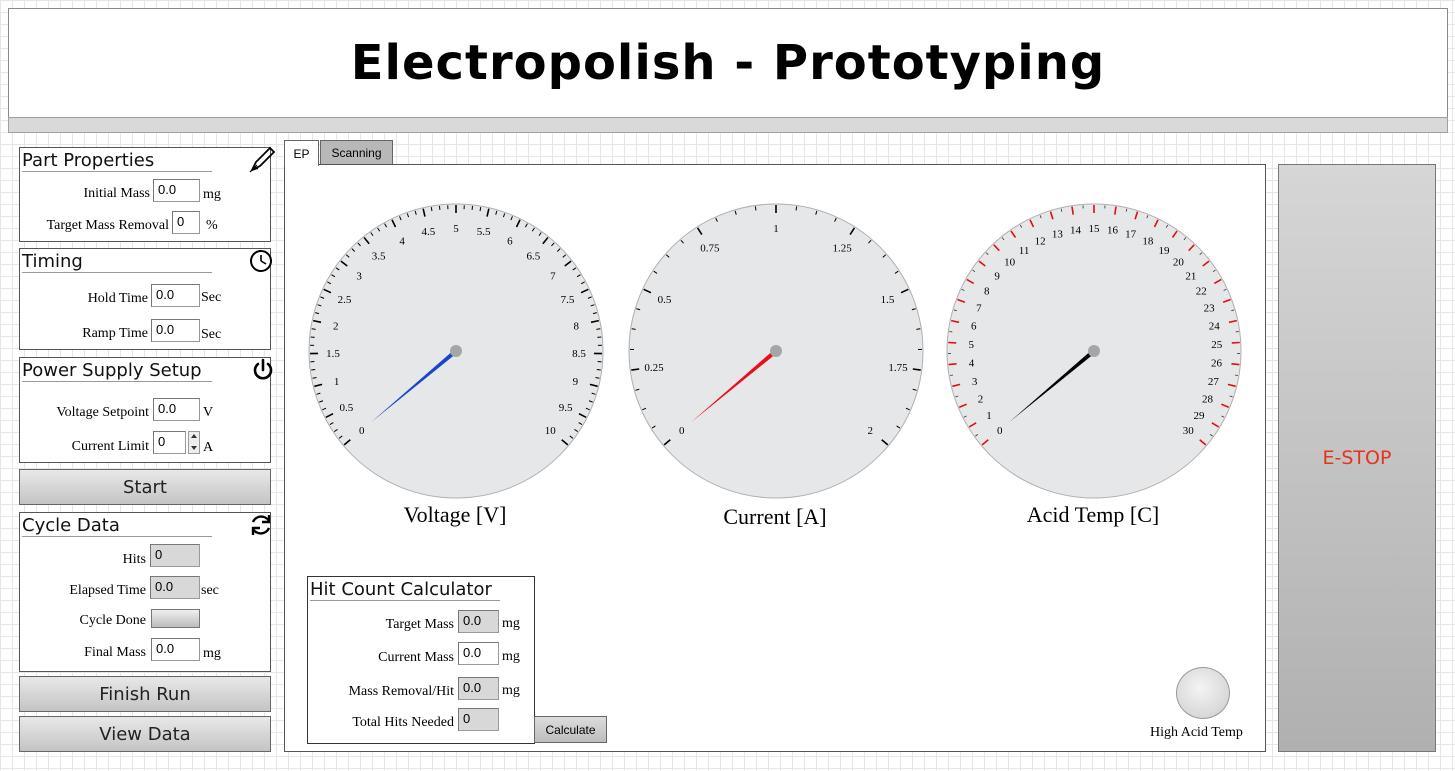  What do you see at coordinates (419, 624) in the screenshot?
I see `target-mass-label: Target Mass` at bounding box center [419, 624].